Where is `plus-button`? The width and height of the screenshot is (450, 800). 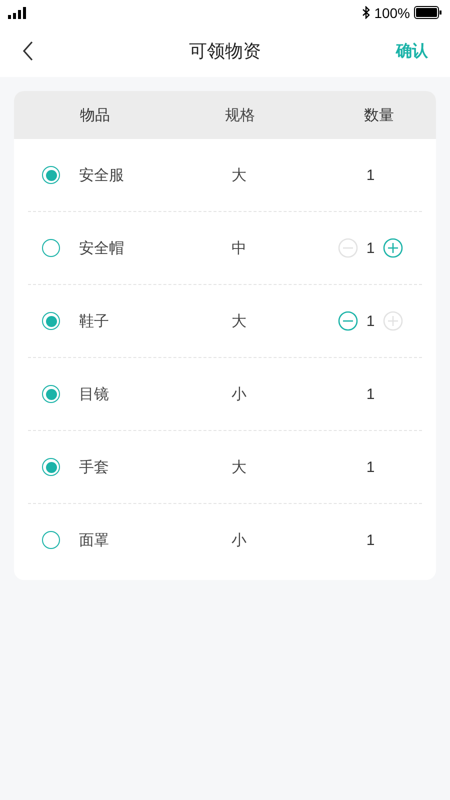 plus-button is located at coordinates (392, 248).